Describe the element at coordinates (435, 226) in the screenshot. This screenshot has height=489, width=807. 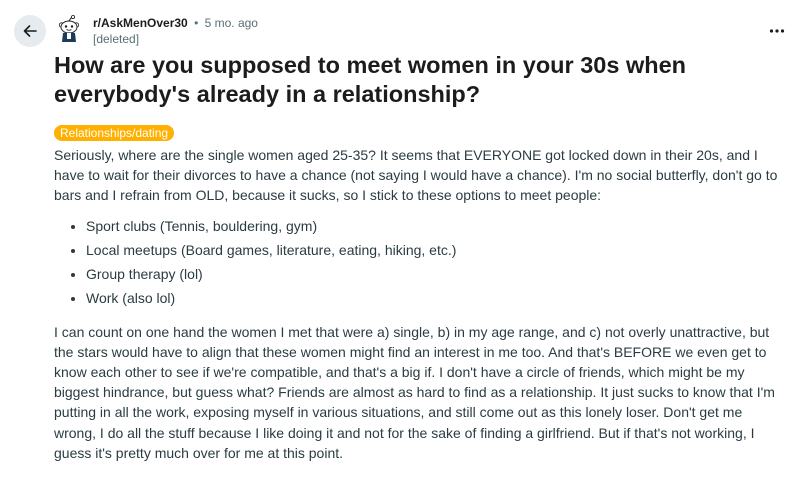
I see `list-item: Sport clubs (Tennis, bouldering, gym)` at that location.